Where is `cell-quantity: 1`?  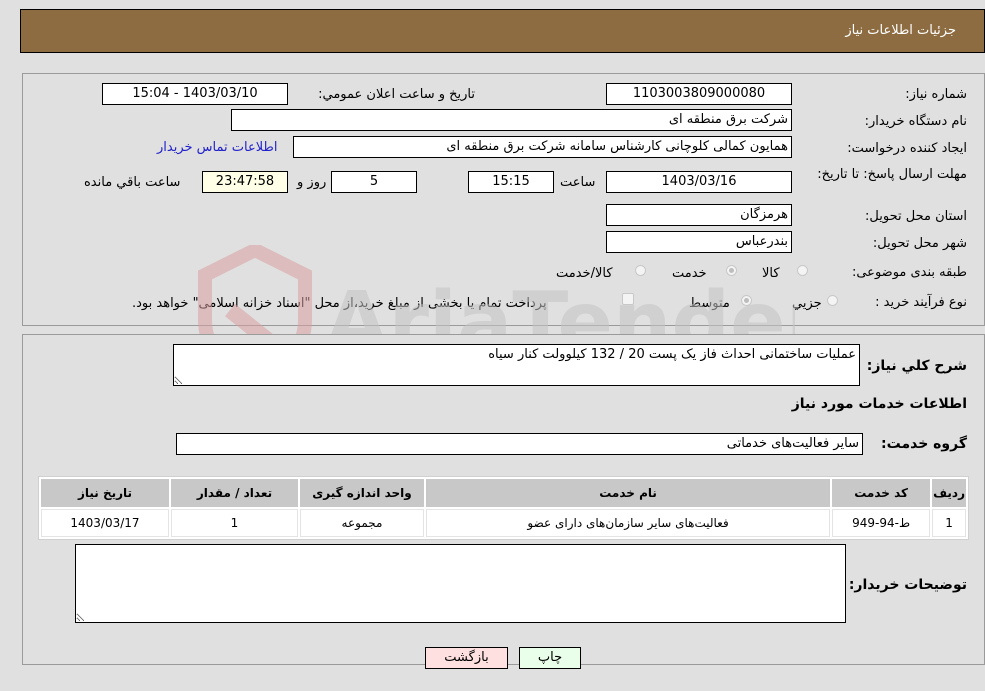 cell-quantity: 1 is located at coordinates (234, 523).